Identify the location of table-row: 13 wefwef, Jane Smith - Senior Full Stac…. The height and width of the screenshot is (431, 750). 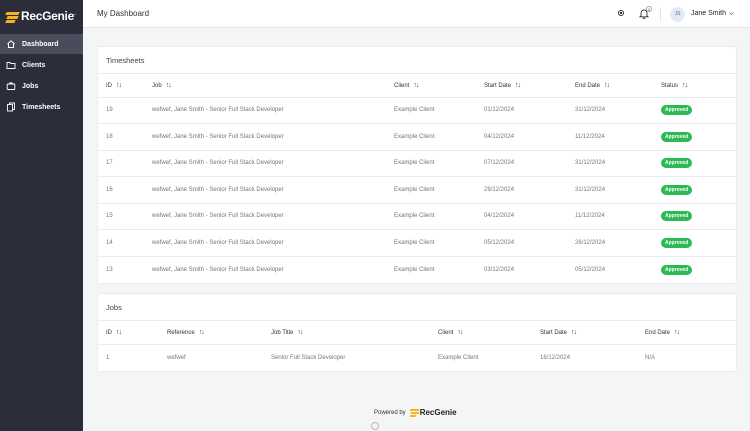
(417, 269).